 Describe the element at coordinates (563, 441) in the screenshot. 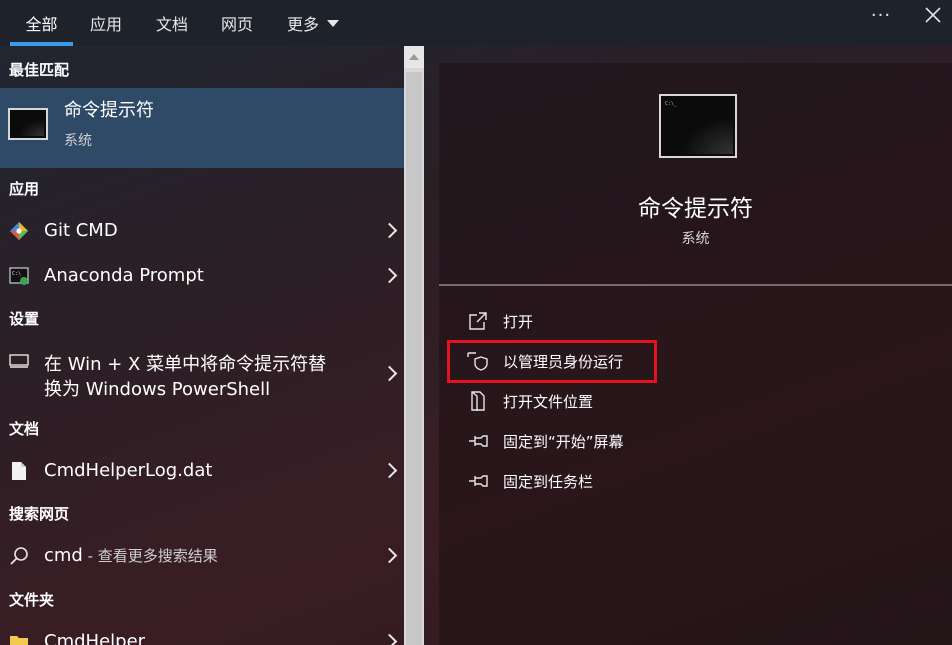

I see `action-label: 固定到“开始”屏幕` at that location.